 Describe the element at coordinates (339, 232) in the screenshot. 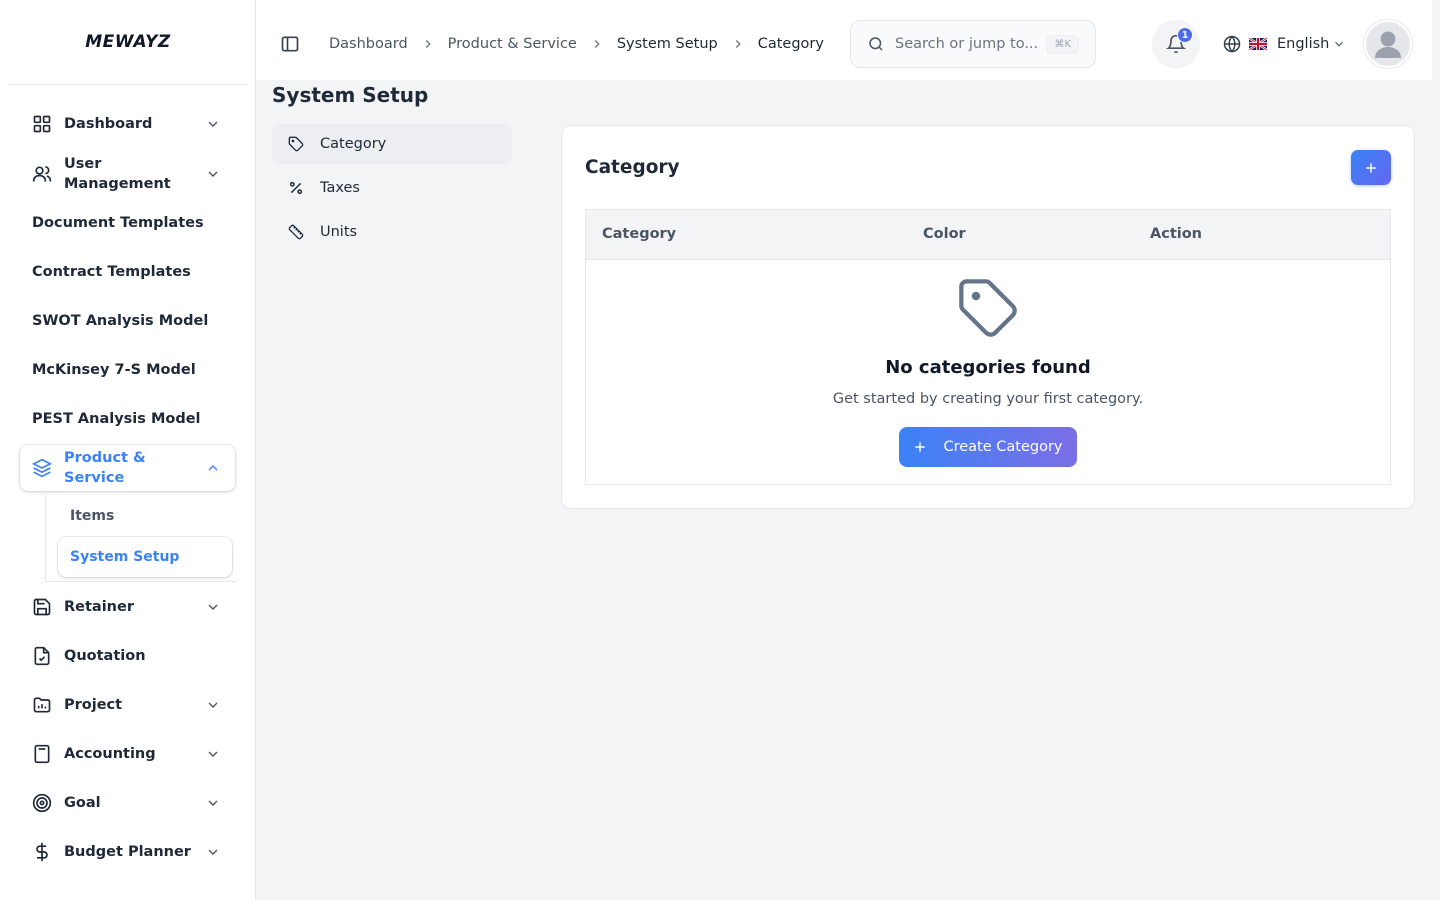

I see `setup-nav-label: Units` at that location.